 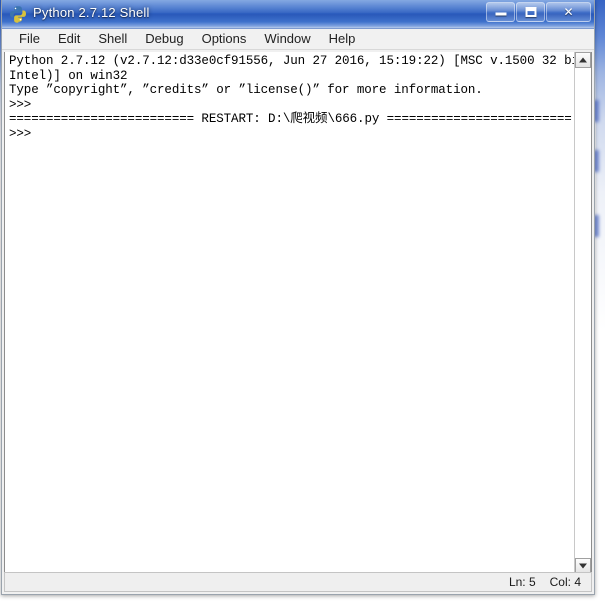 What do you see at coordinates (164, 39) in the screenshot?
I see `menu-item-debug: Debug` at bounding box center [164, 39].